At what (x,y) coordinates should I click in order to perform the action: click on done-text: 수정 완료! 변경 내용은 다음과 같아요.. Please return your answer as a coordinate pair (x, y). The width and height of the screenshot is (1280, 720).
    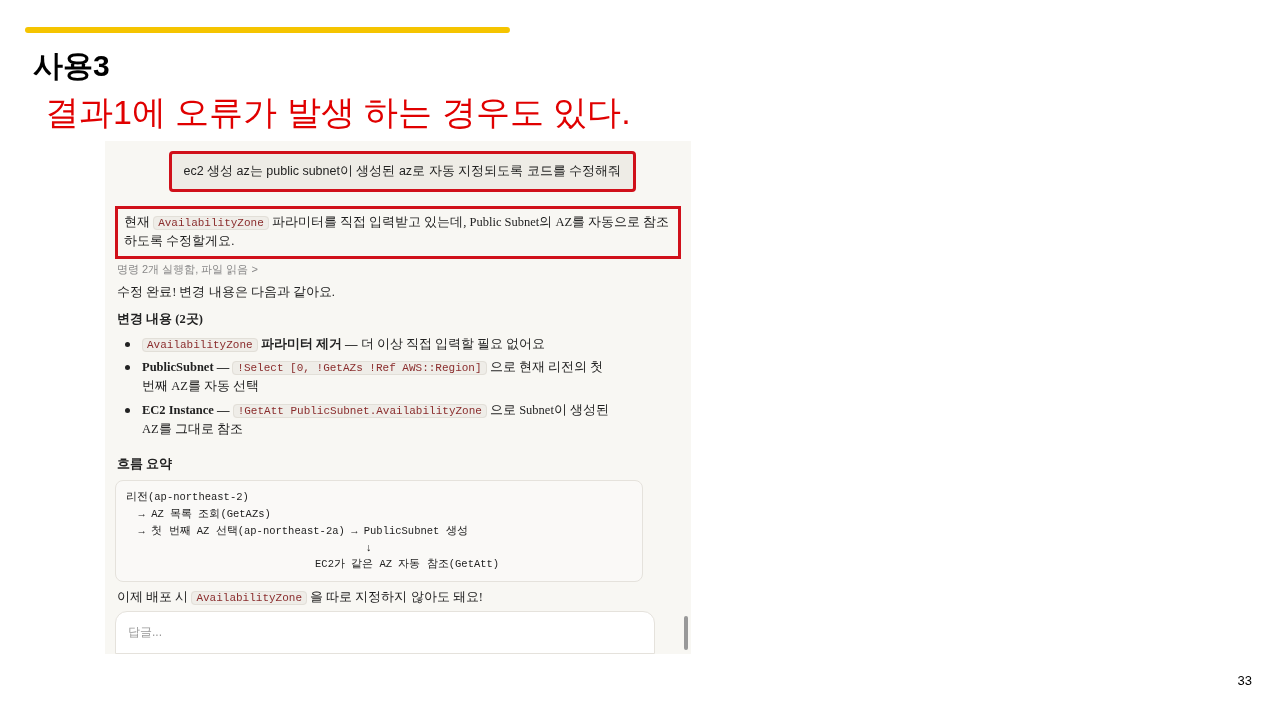
    Looking at the image, I should click on (226, 292).